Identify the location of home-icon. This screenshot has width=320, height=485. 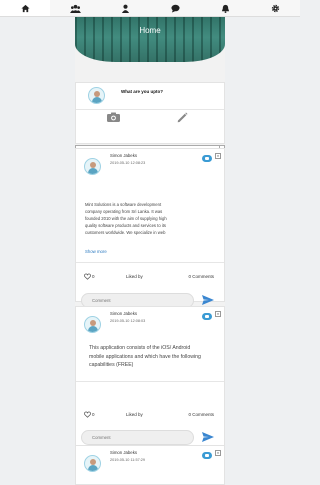
(25, 8).